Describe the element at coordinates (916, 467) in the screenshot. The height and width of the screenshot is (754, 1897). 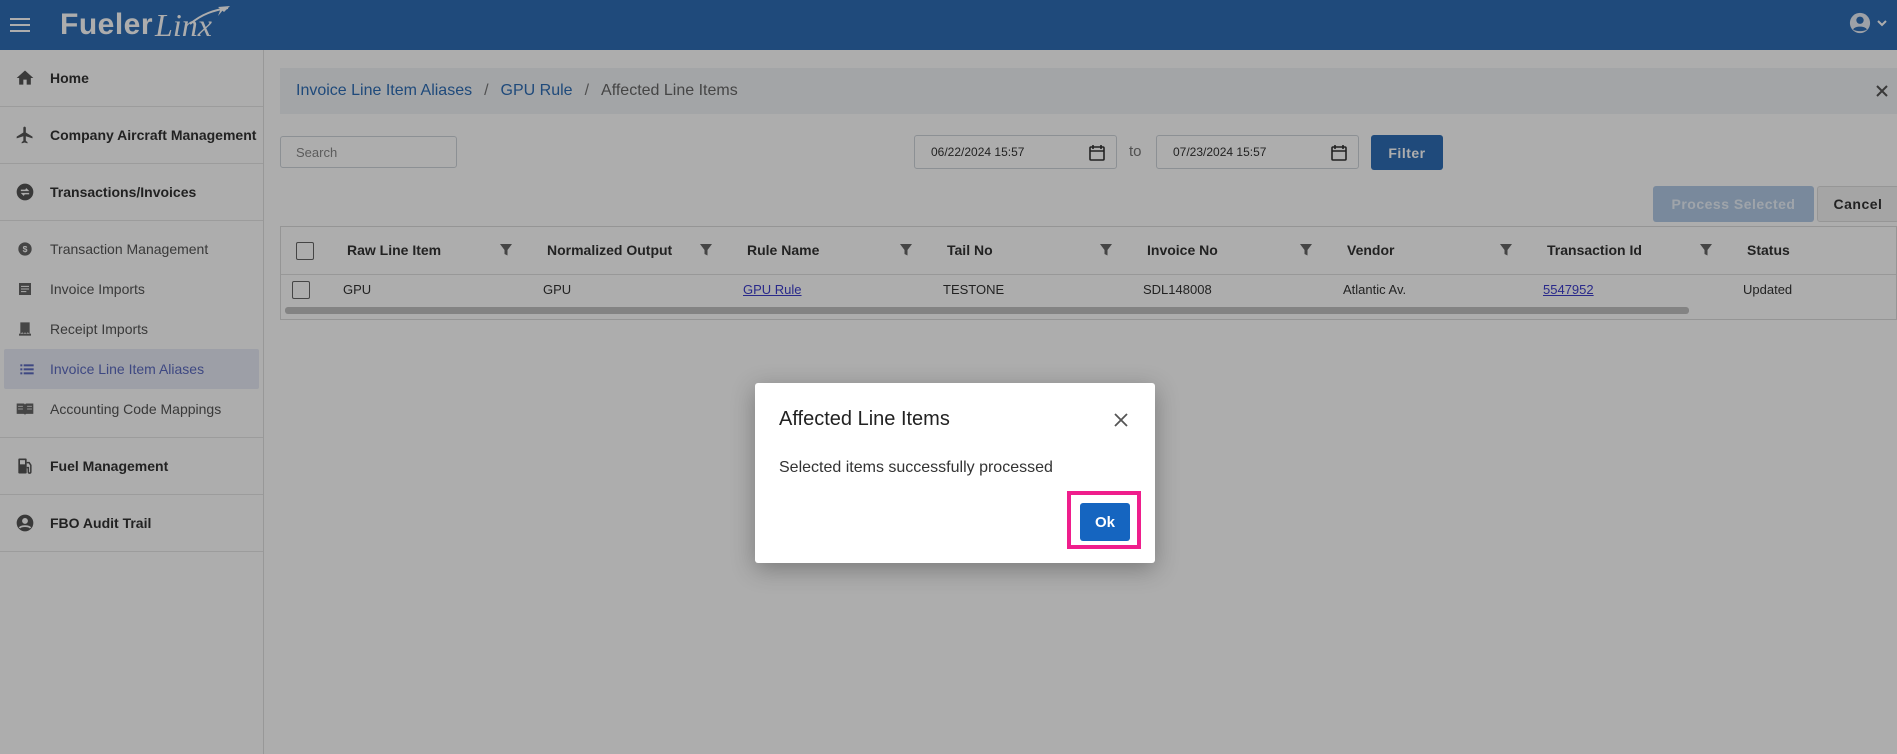
I see `dialog-message: Selected items successfully processed` at that location.